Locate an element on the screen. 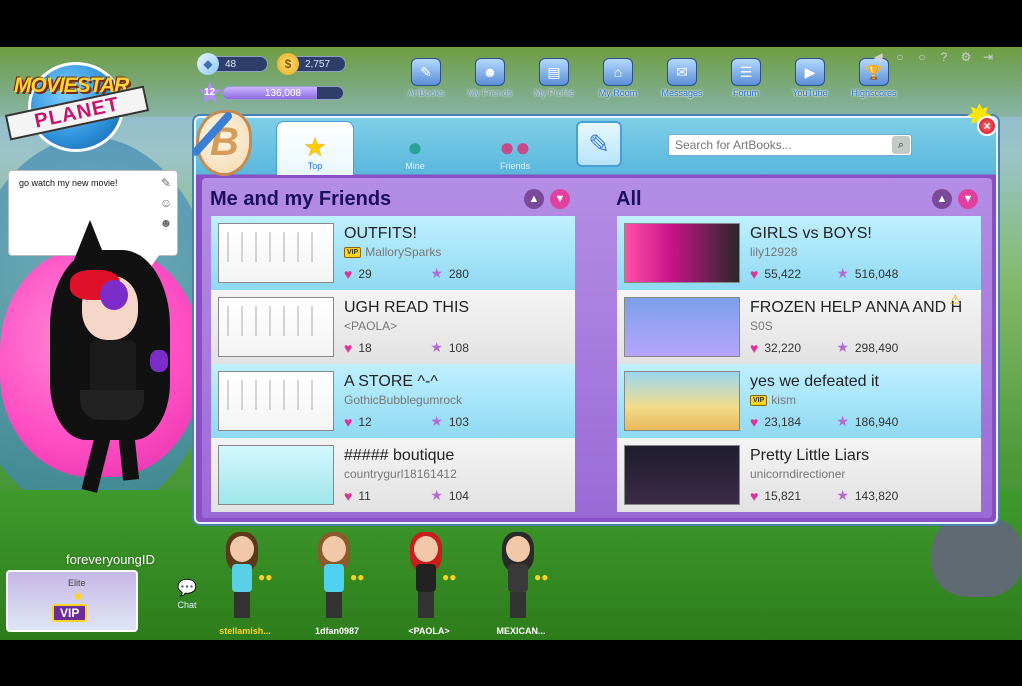 This screenshot has height=686, width=1022. nearby-player-avatar: ●● <PAOLA> is located at coordinates (440, 584).